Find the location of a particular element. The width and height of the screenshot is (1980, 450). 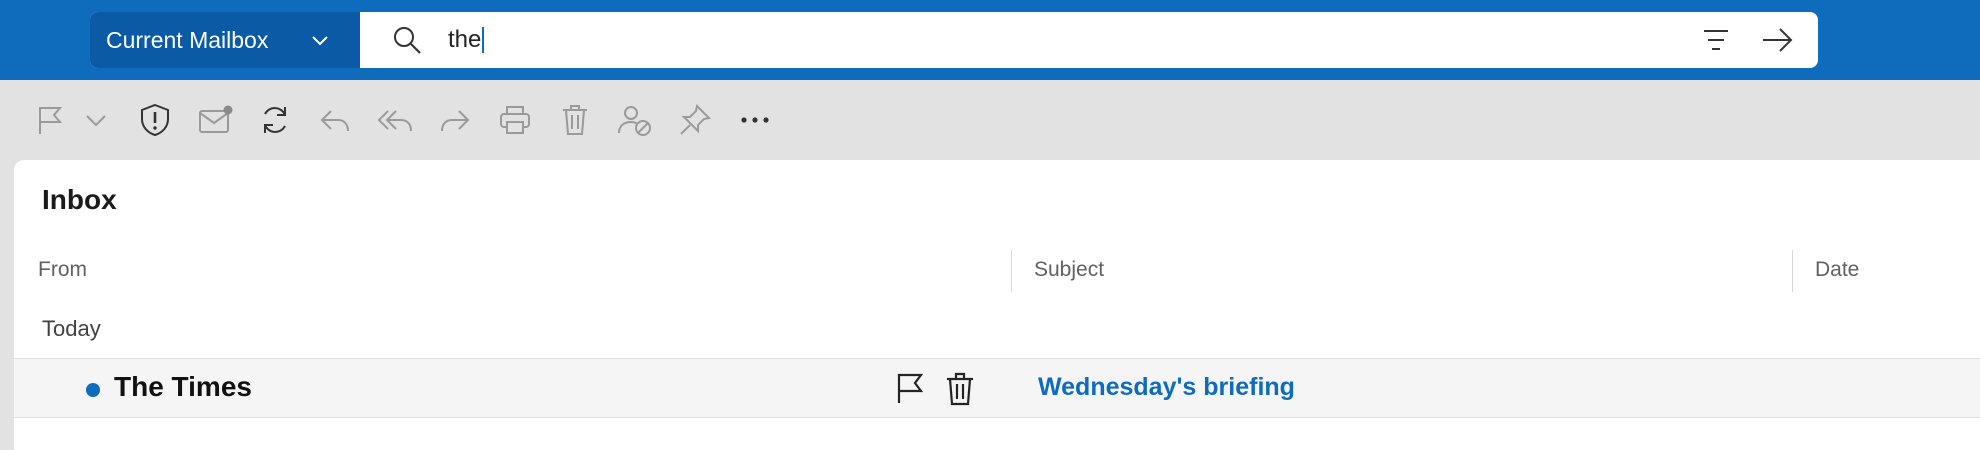

sync-button is located at coordinates (275, 120).